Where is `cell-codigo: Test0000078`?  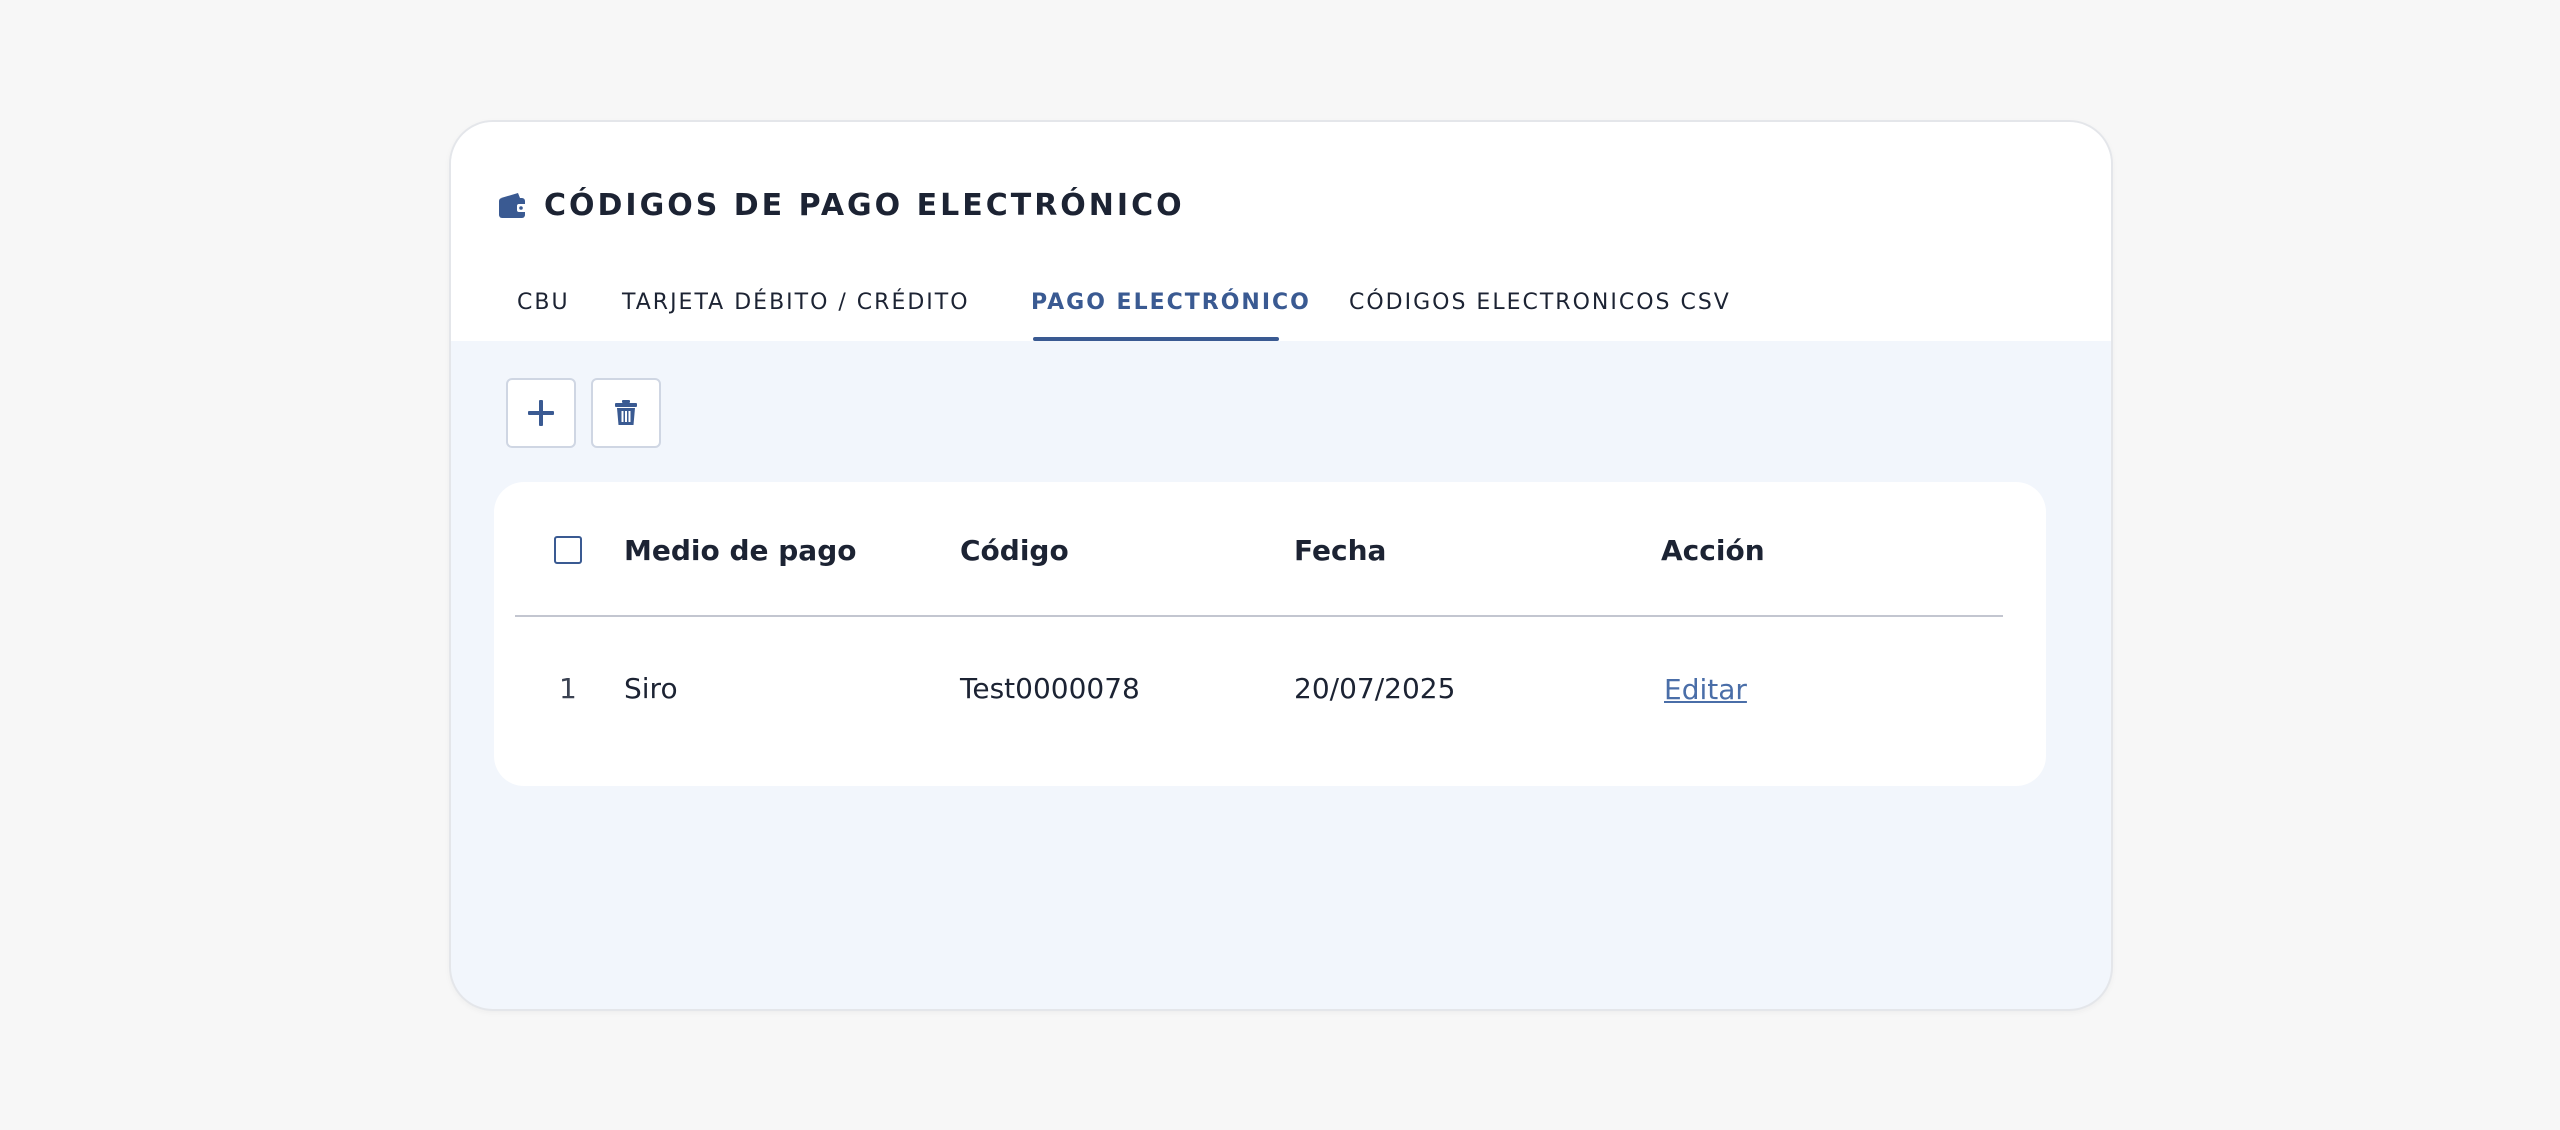
cell-codigo: Test0000078 is located at coordinates (1050, 688).